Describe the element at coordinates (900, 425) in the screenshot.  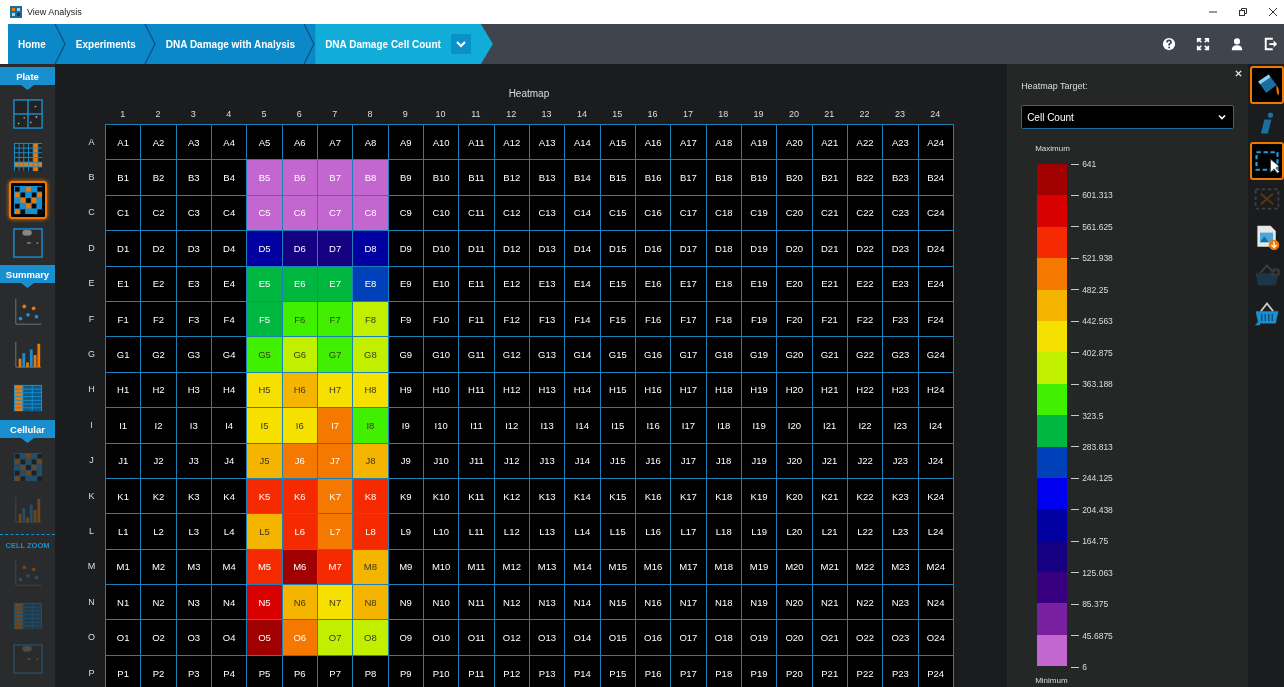
I see `well-cell: I23` at that location.